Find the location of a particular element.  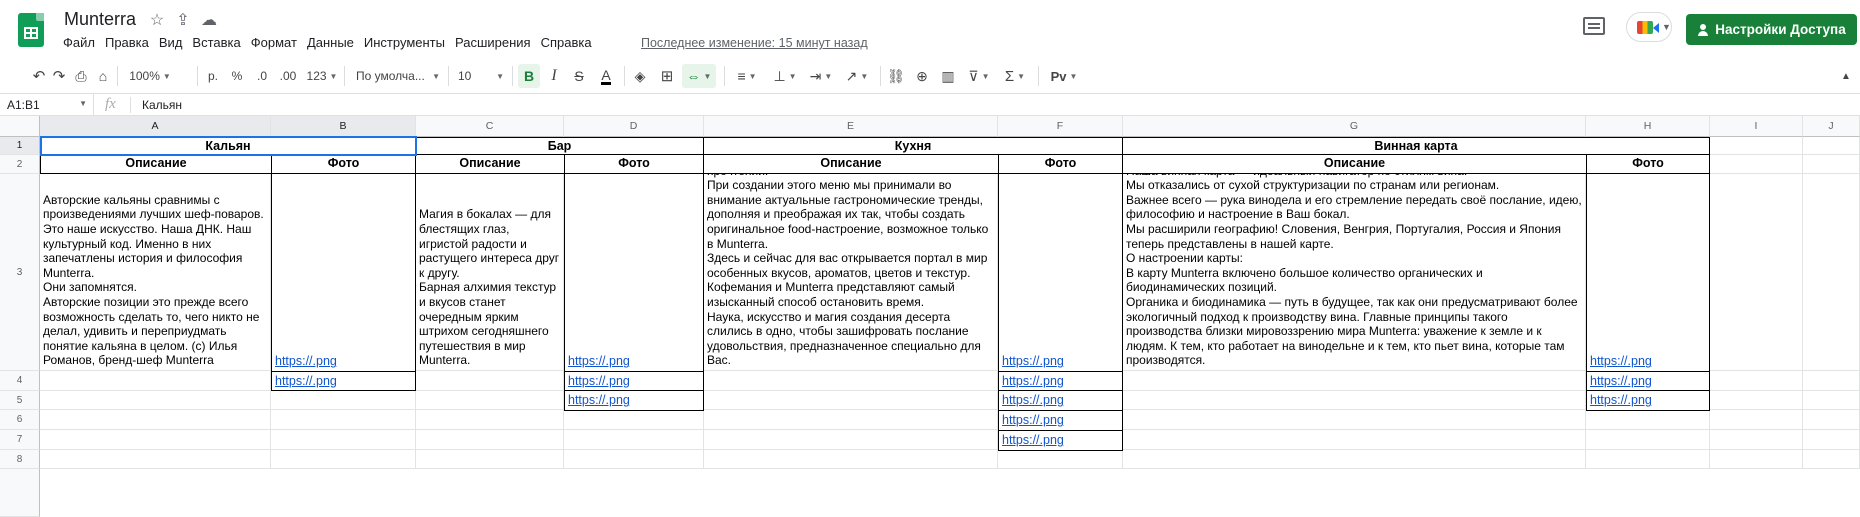

comments-icon is located at coordinates (1594, 26).